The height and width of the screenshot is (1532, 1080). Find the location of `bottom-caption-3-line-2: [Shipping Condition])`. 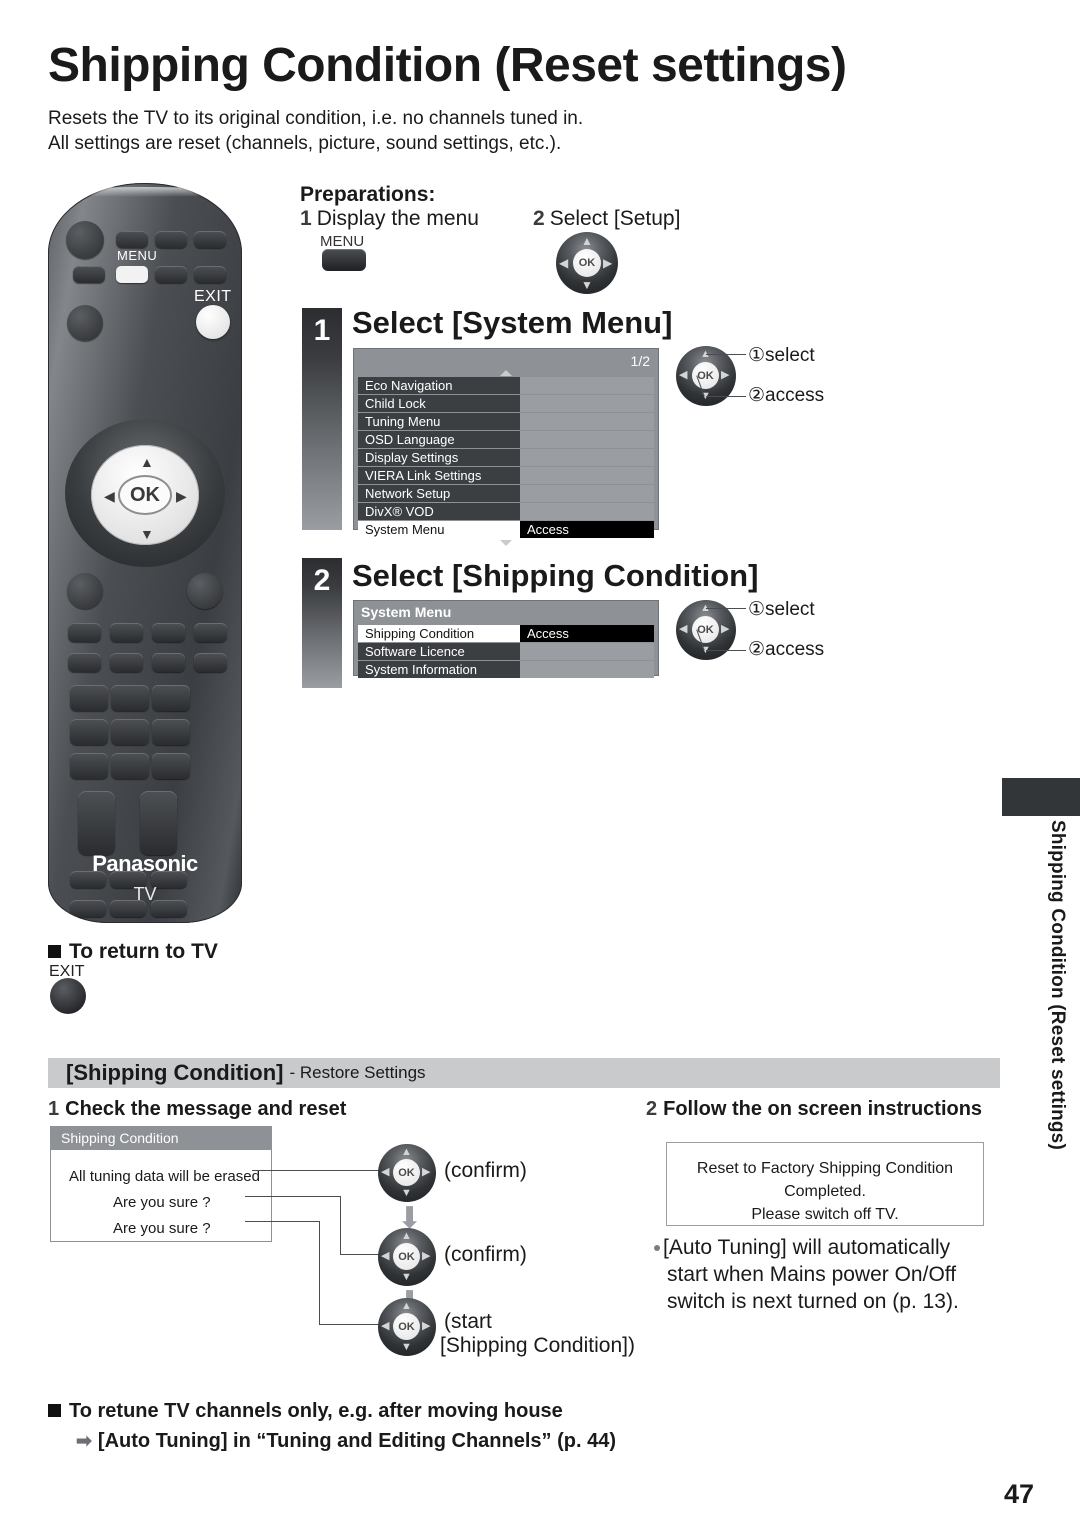

bottom-caption-3-line-2: [Shipping Condition]) is located at coordinates (537, 1345).